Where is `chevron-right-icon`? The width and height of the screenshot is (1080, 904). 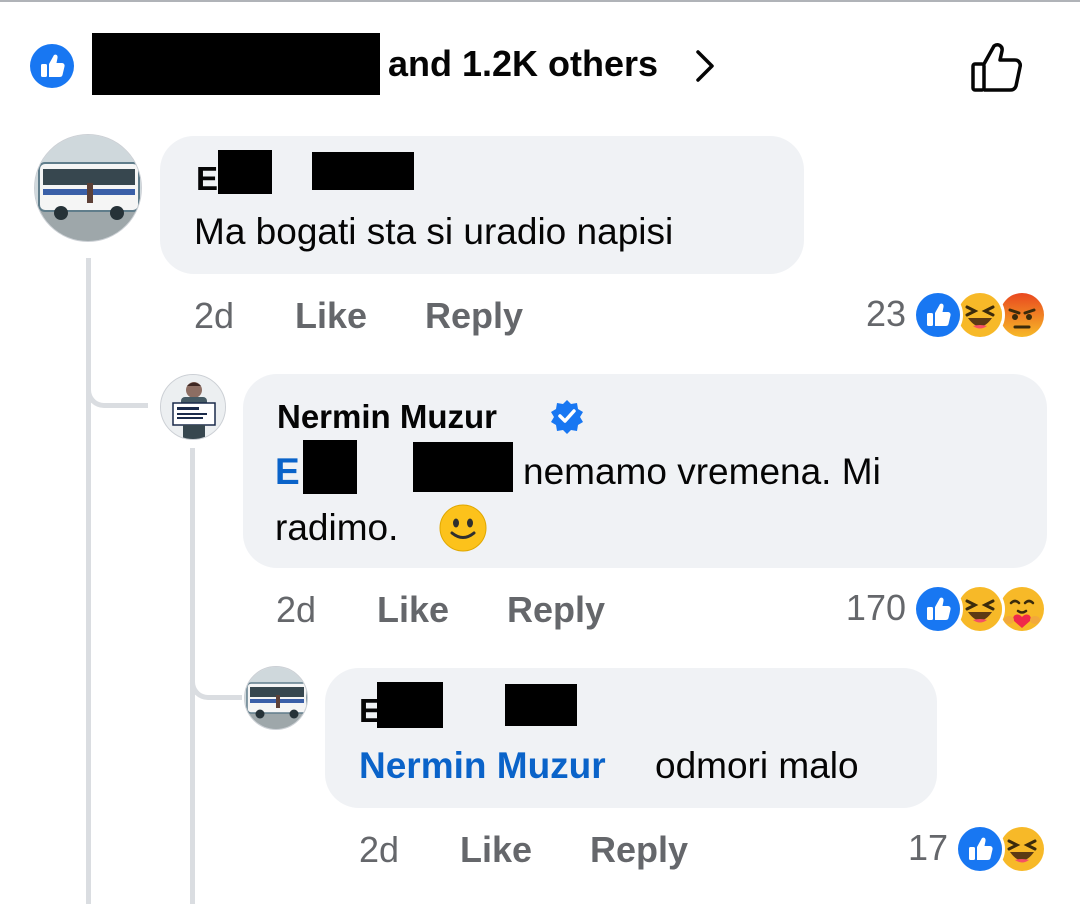
chevron-right-icon is located at coordinates (705, 66).